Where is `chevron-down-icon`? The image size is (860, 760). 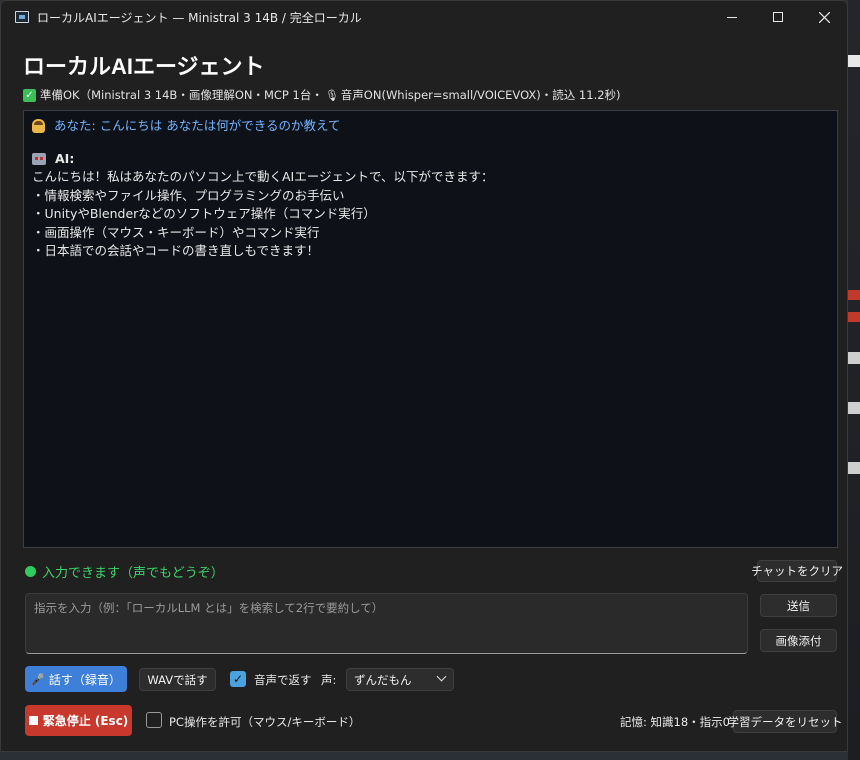
chevron-down-icon is located at coordinates (441, 676).